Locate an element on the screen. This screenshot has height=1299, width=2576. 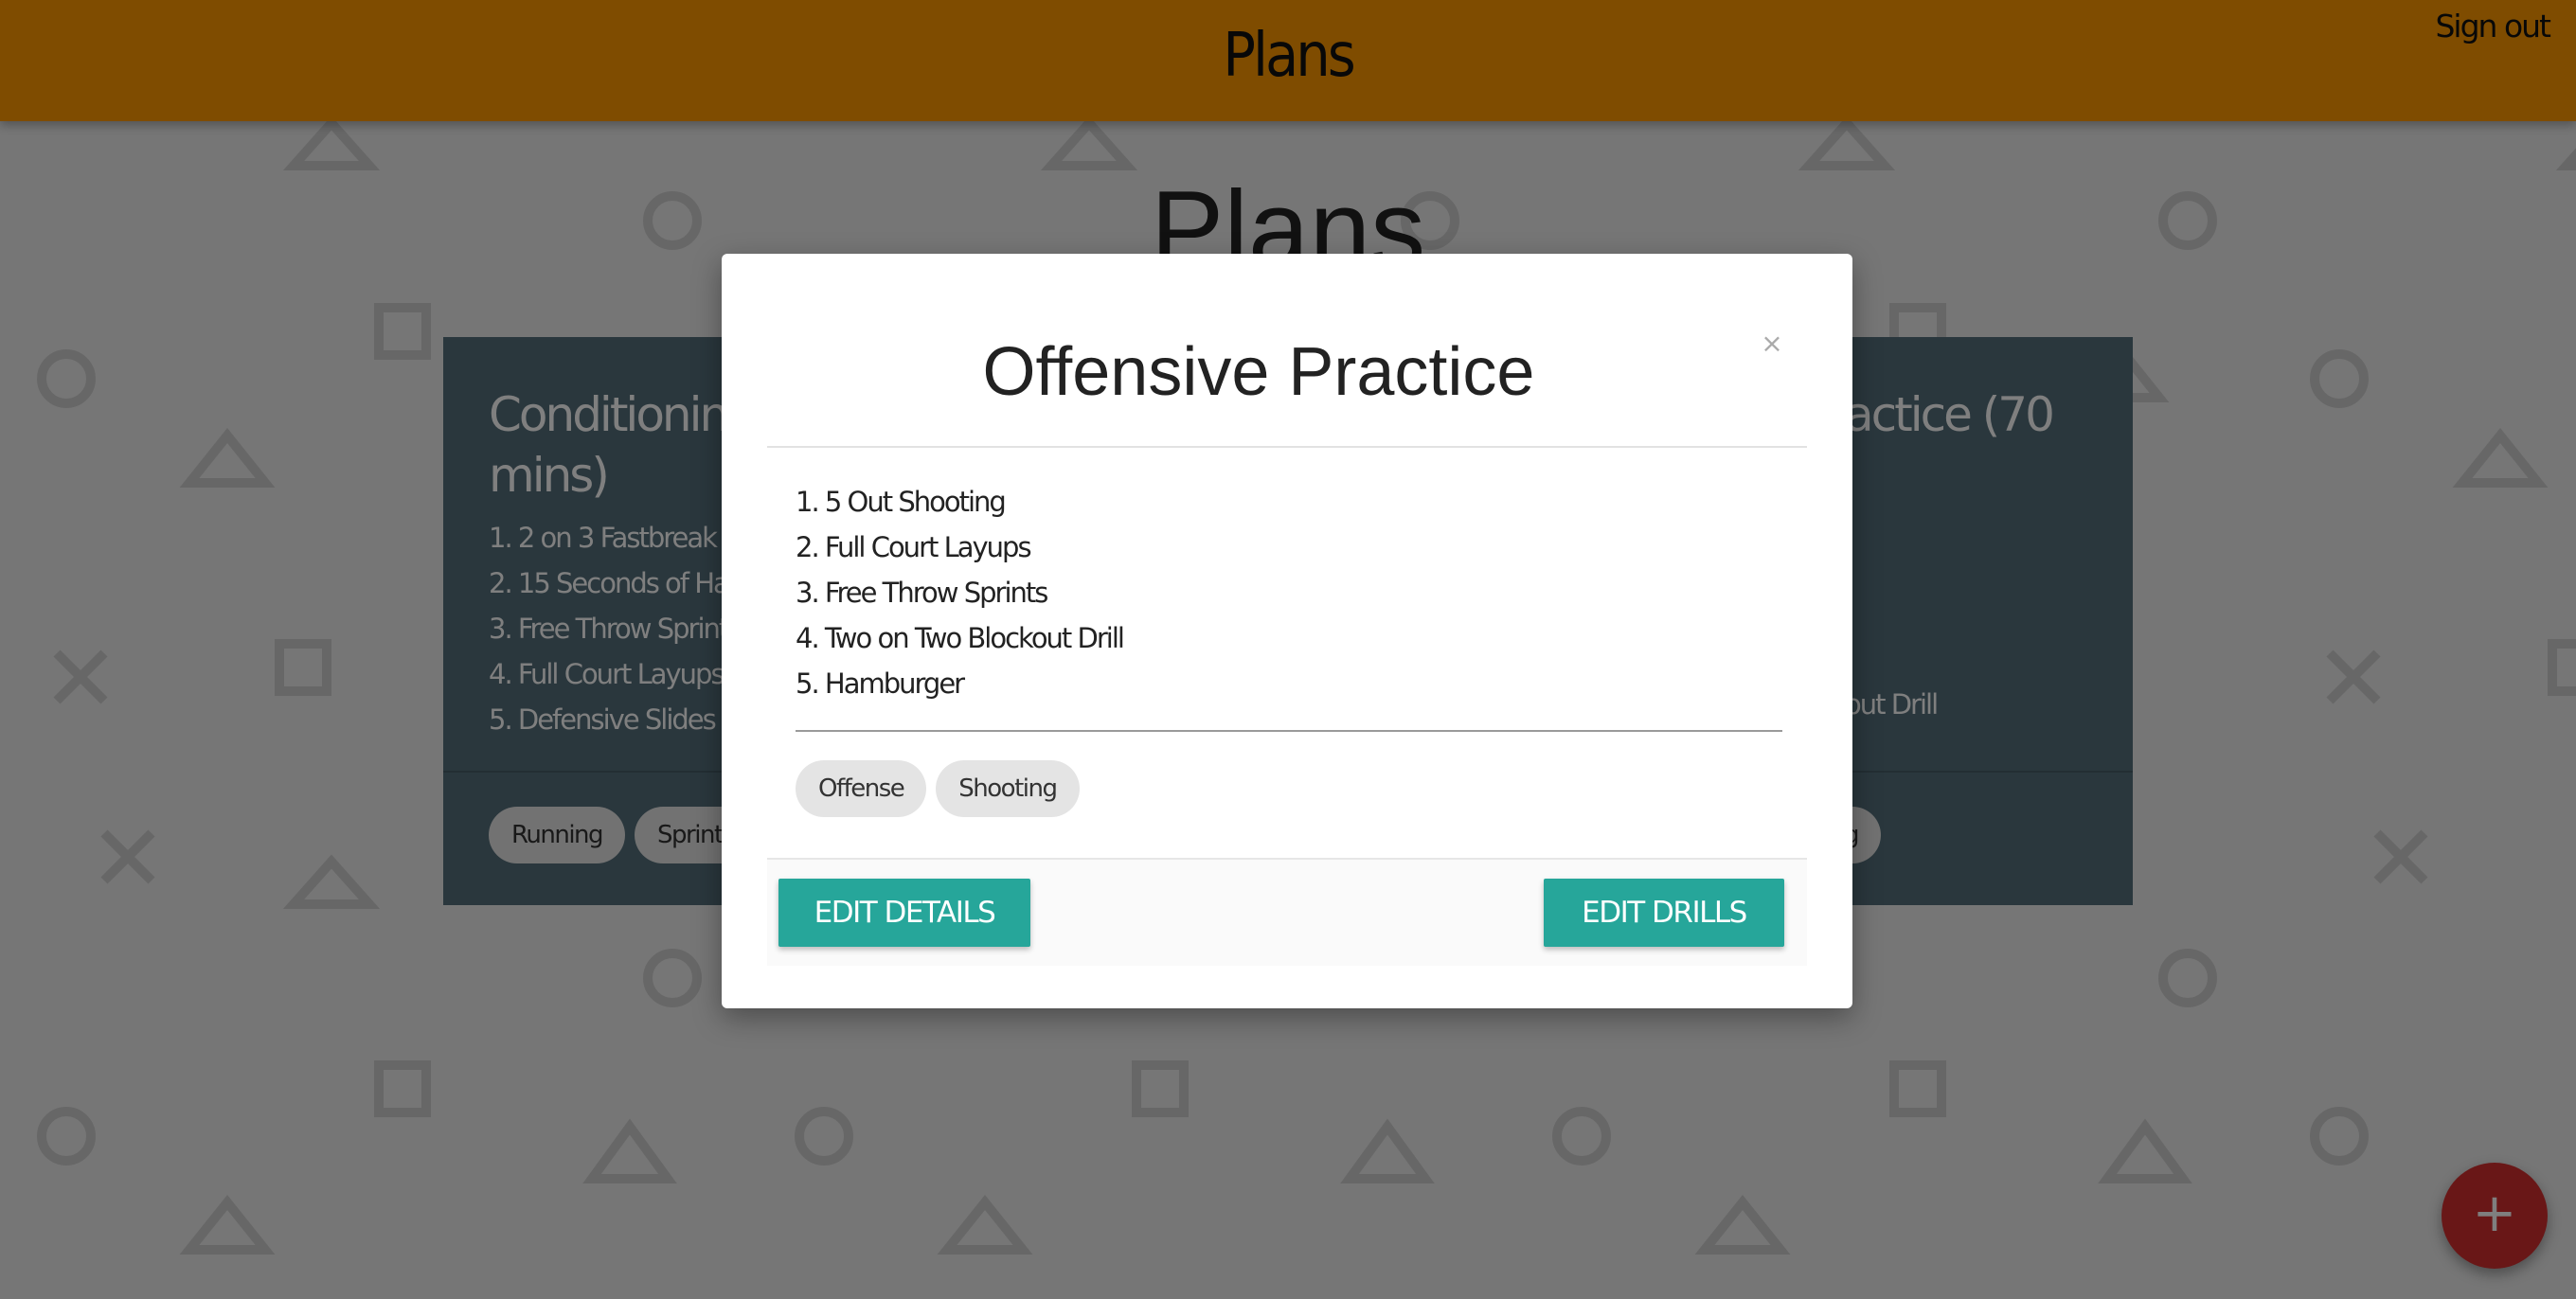
modal-title: Offensive Practice is located at coordinates (1258, 372).